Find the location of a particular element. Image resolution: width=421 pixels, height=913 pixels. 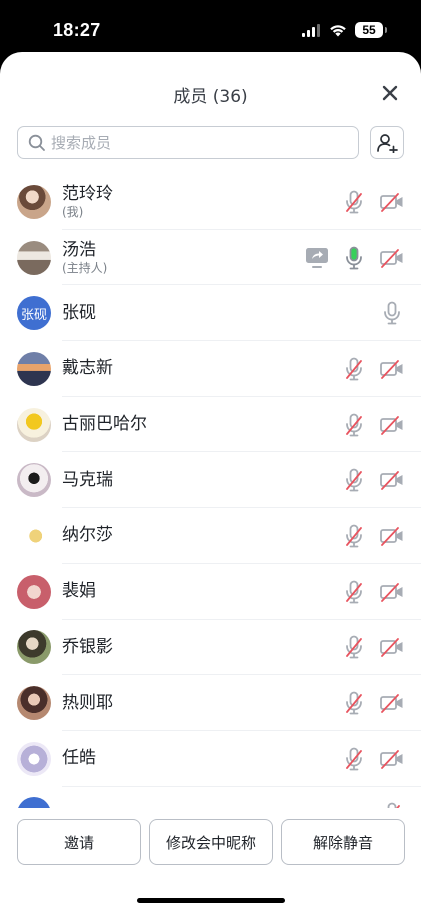

member-info: 戴志新 is located at coordinates (87, 368).